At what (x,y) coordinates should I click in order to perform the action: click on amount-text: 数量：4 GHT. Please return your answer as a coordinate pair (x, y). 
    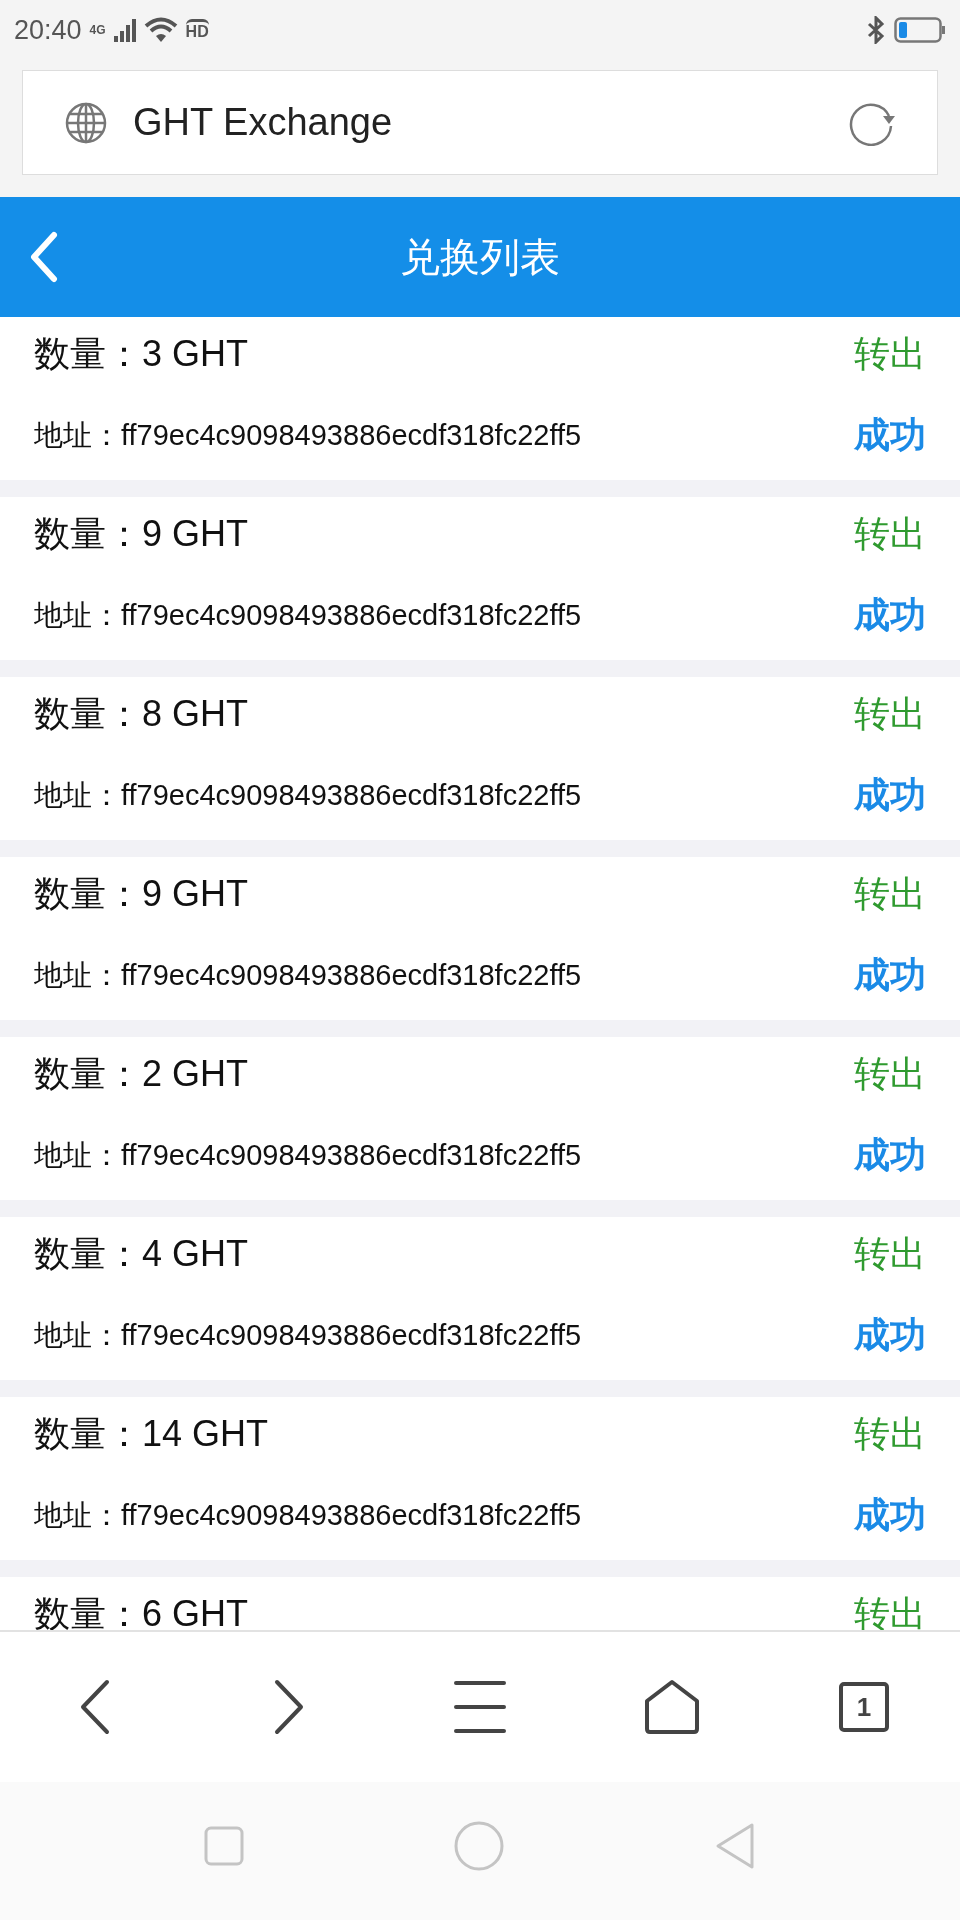
    Looking at the image, I should click on (141, 1253).